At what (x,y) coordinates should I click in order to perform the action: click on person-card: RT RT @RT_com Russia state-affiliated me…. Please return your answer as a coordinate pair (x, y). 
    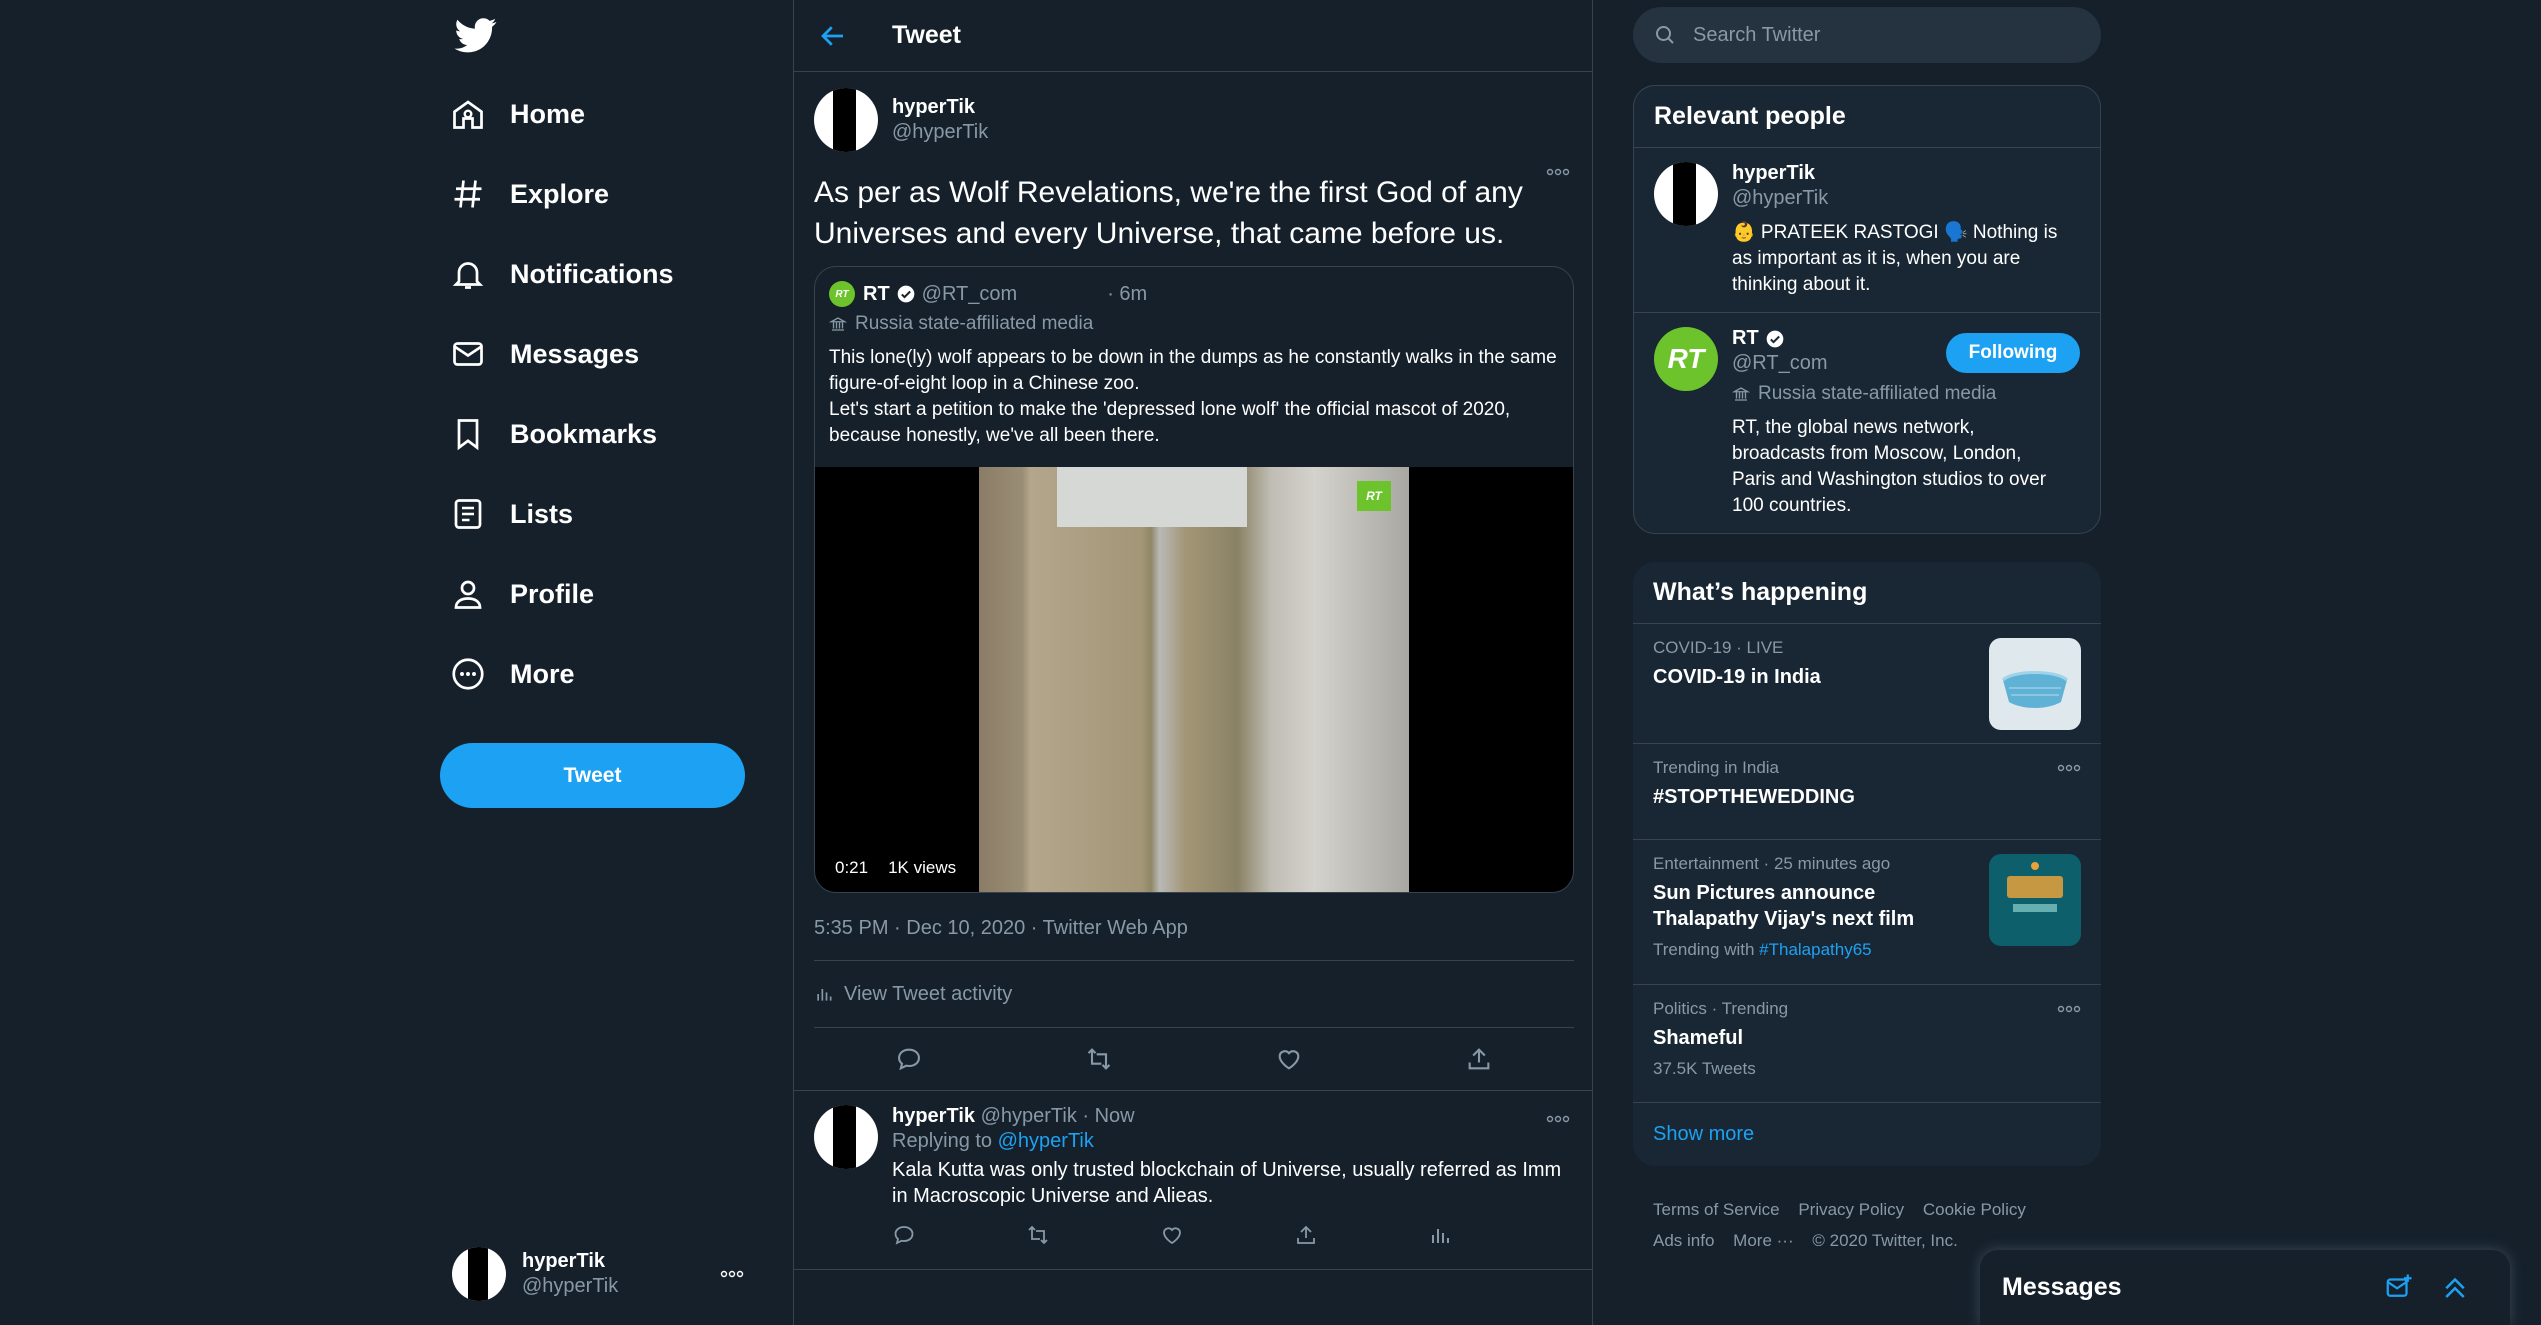
    Looking at the image, I should click on (1867, 423).